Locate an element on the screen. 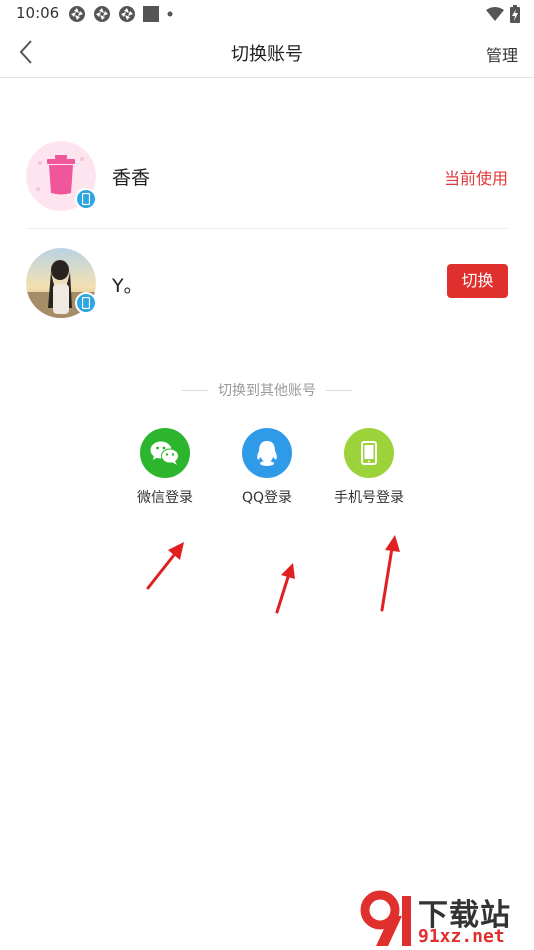  phone-login-circle is located at coordinates (369, 453).